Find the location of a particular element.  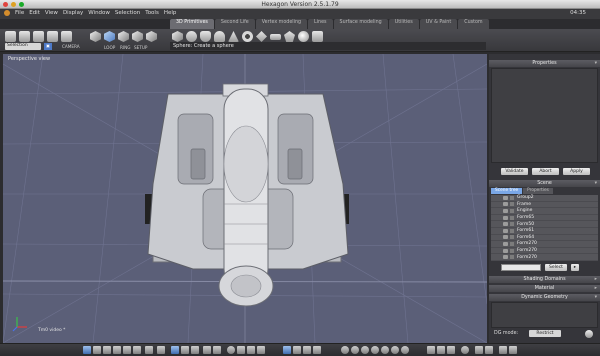

camera-icon is located at coordinates (66, 36).